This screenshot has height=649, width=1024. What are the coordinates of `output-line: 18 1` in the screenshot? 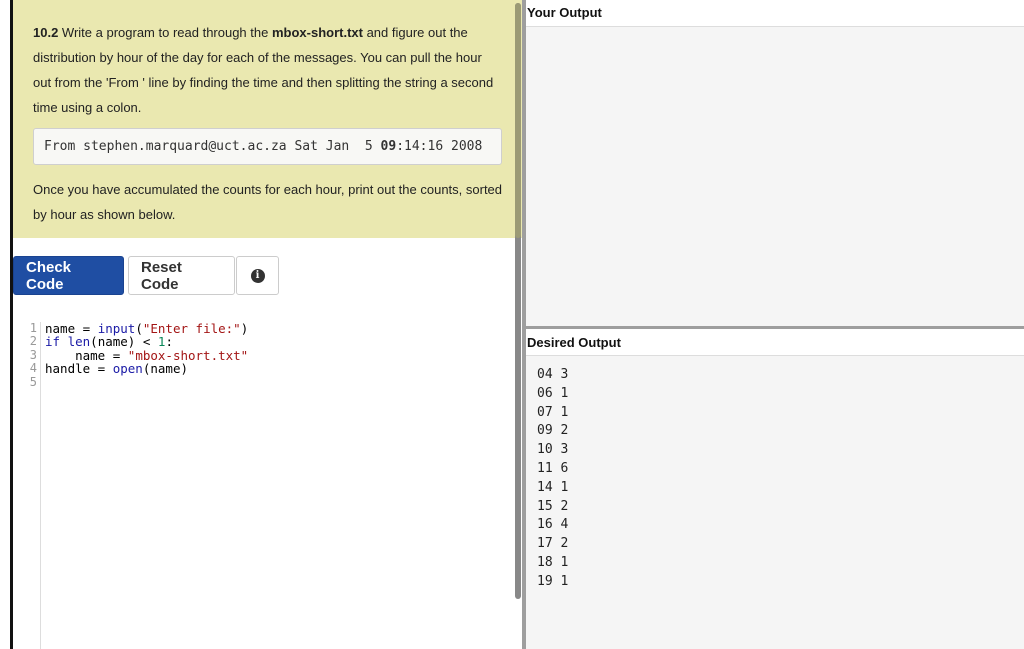 It's located at (553, 562).